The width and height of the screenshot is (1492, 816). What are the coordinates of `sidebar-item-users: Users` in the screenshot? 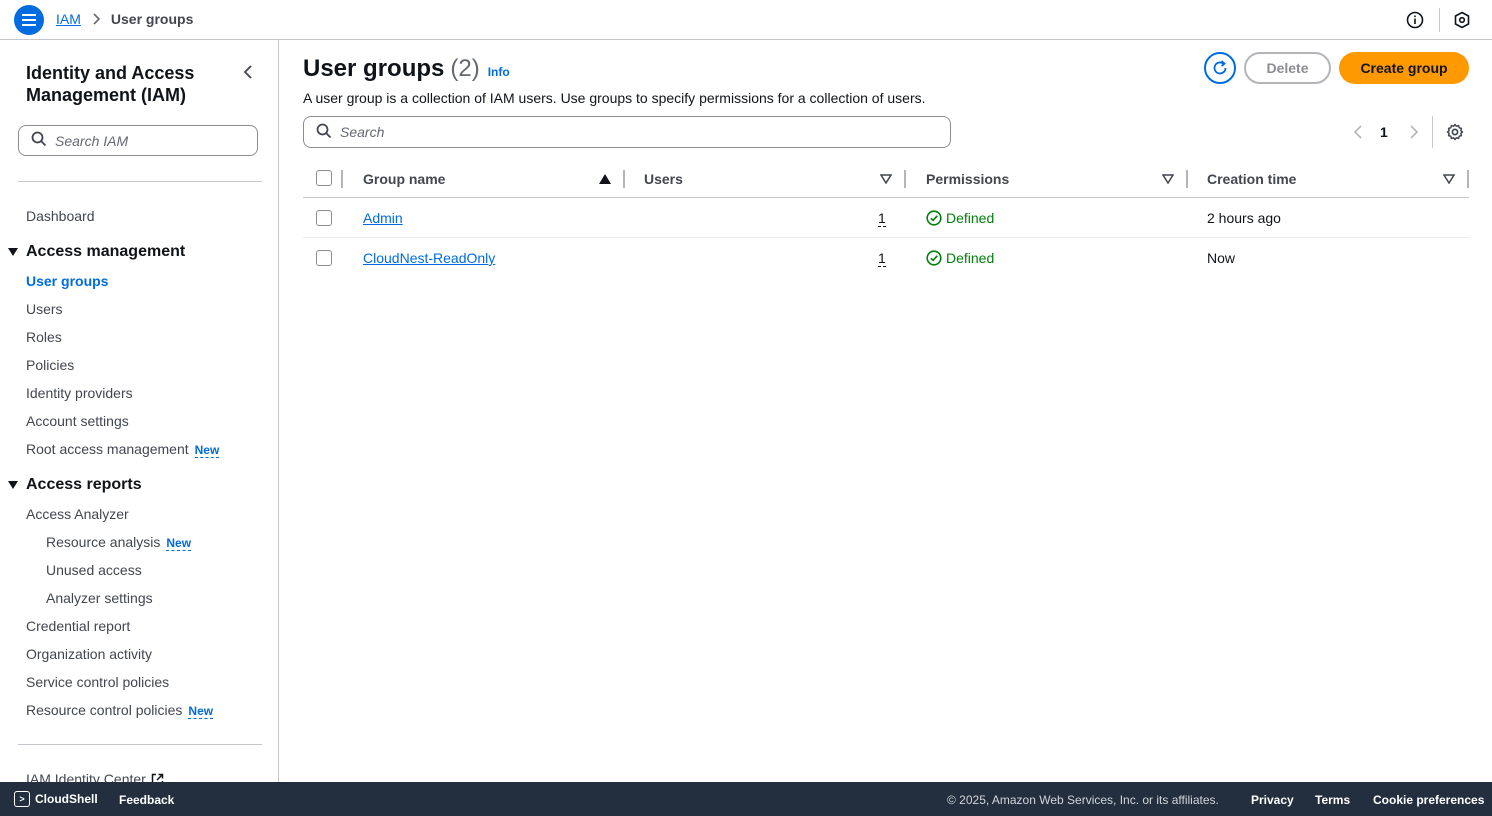 It's located at (44, 309).